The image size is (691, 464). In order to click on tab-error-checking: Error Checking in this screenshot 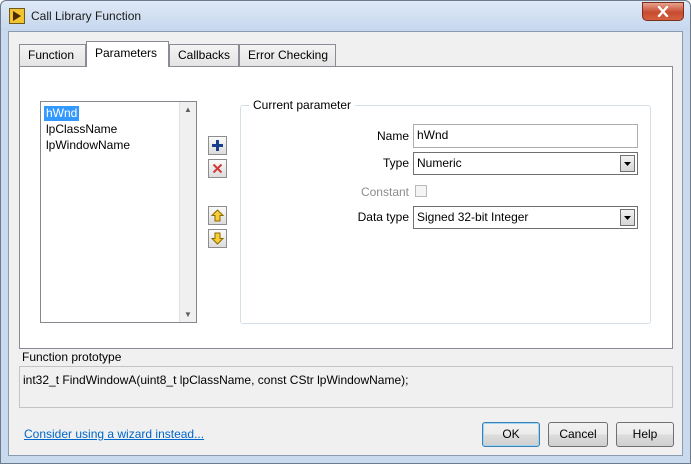, I will do `click(287, 55)`.